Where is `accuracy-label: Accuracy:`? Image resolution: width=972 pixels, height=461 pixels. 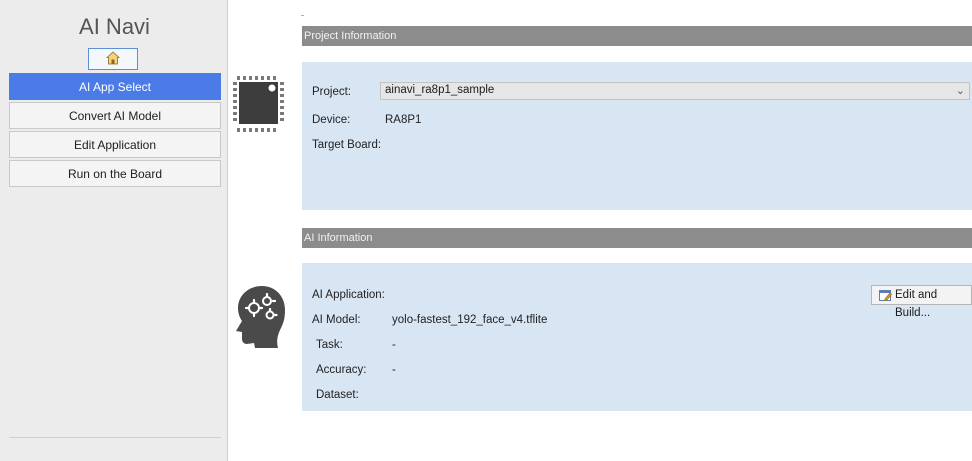
accuracy-label: Accuracy: is located at coordinates (341, 370).